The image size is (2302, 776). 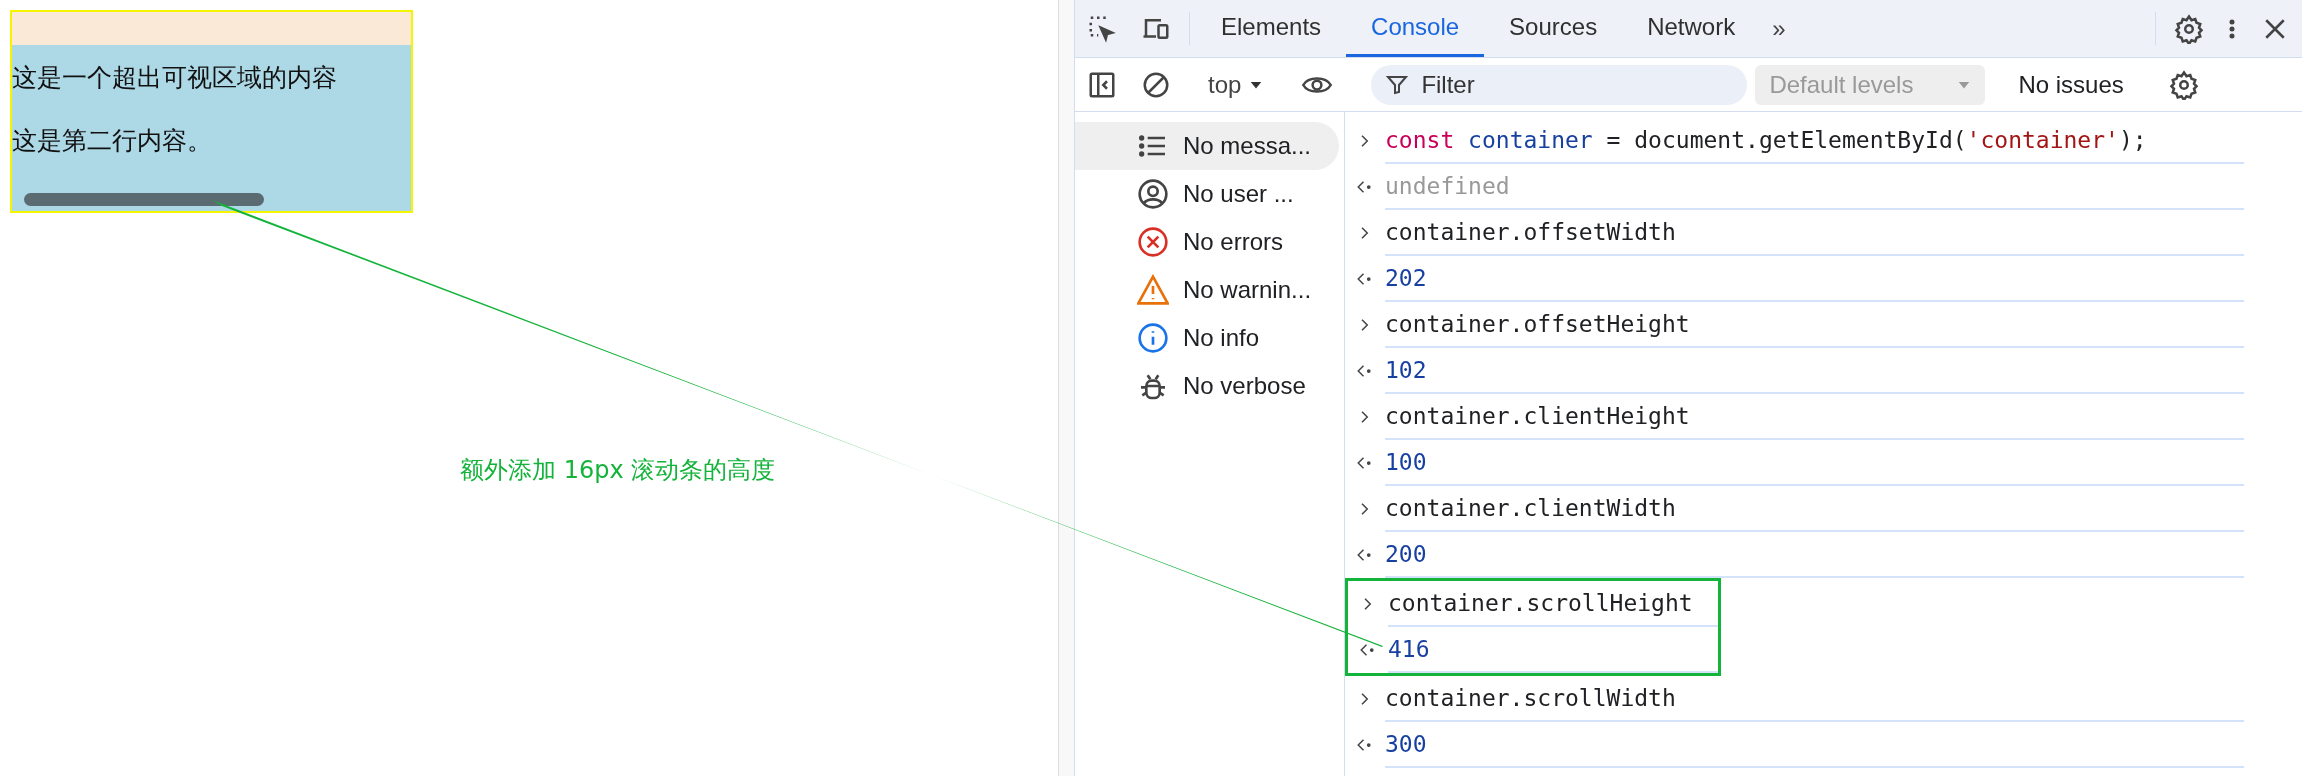 What do you see at coordinates (1530, 508) in the screenshot?
I see `command-text: container.clientWidth` at bounding box center [1530, 508].